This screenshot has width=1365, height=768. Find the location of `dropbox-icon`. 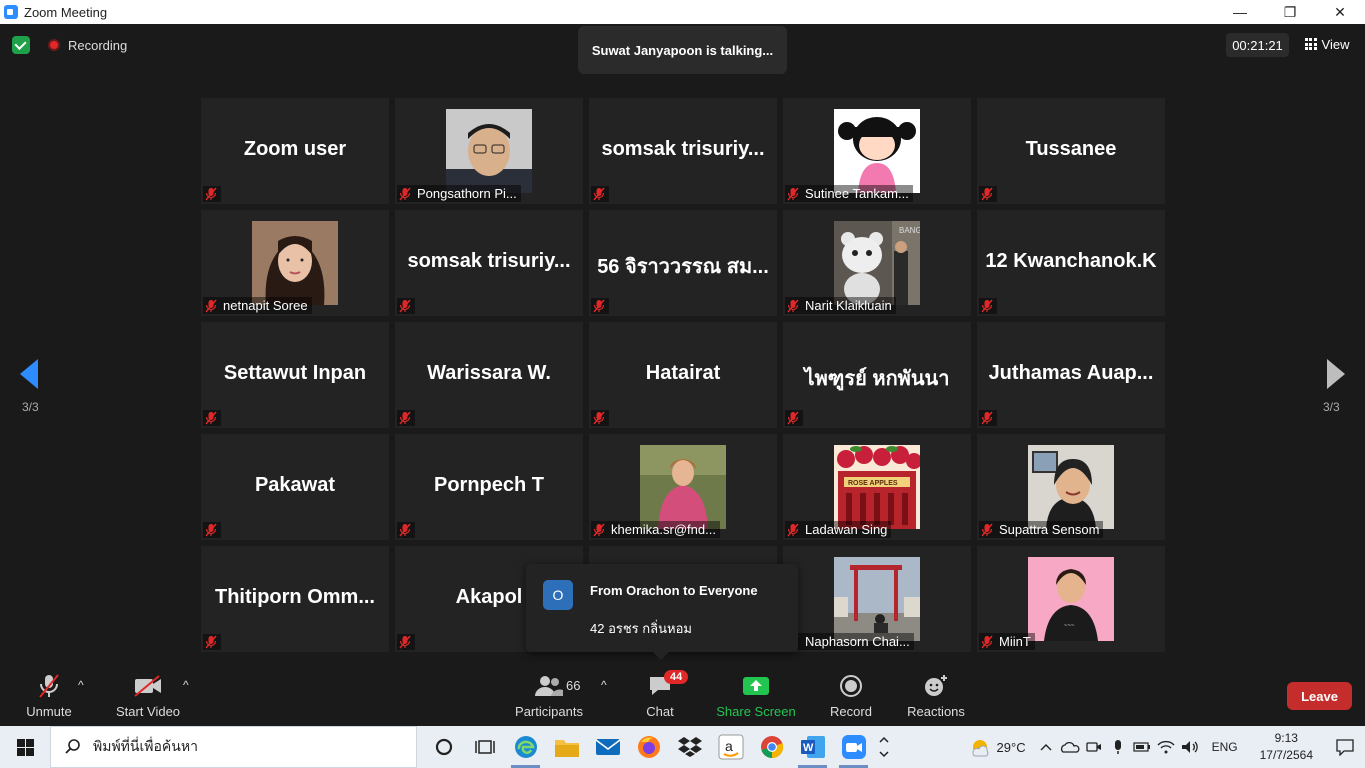

dropbox-icon is located at coordinates (689, 747).